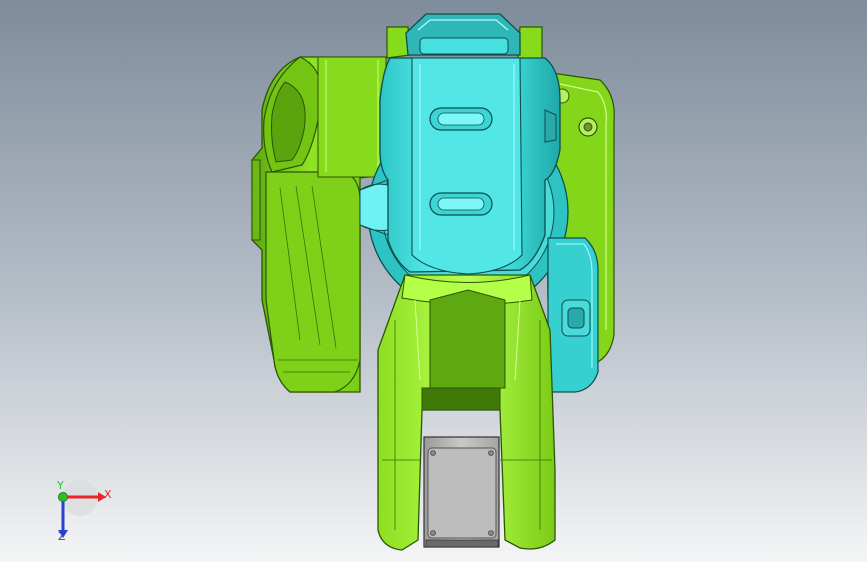 The width and height of the screenshot is (867, 562). Describe the element at coordinates (62, 536) in the screenshot. I see `z-axis-label: Z` at that location.